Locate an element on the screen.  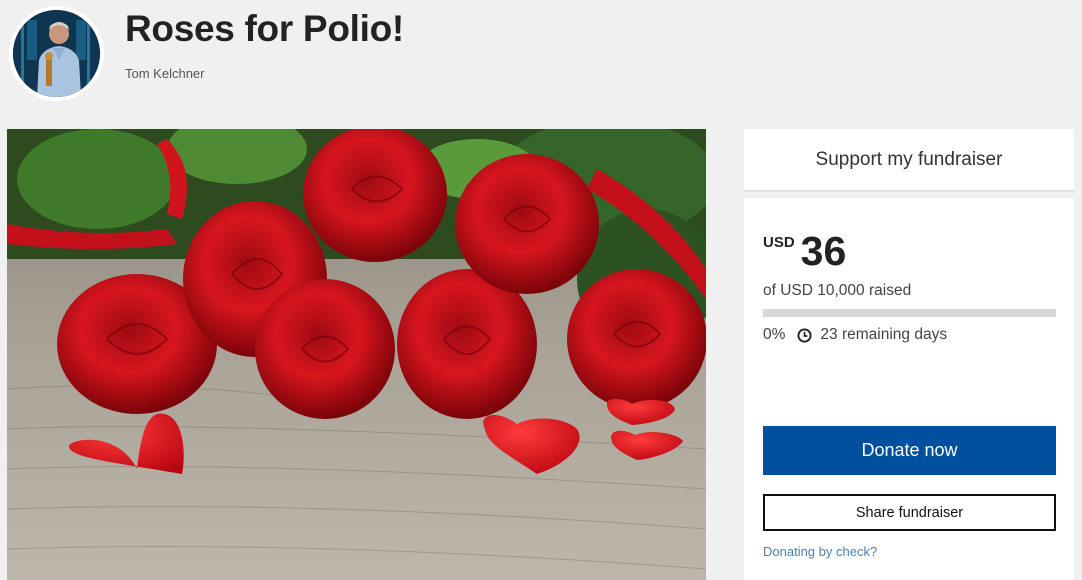
support-heading: Support my fundraiser is located at coordinates (909, 160).